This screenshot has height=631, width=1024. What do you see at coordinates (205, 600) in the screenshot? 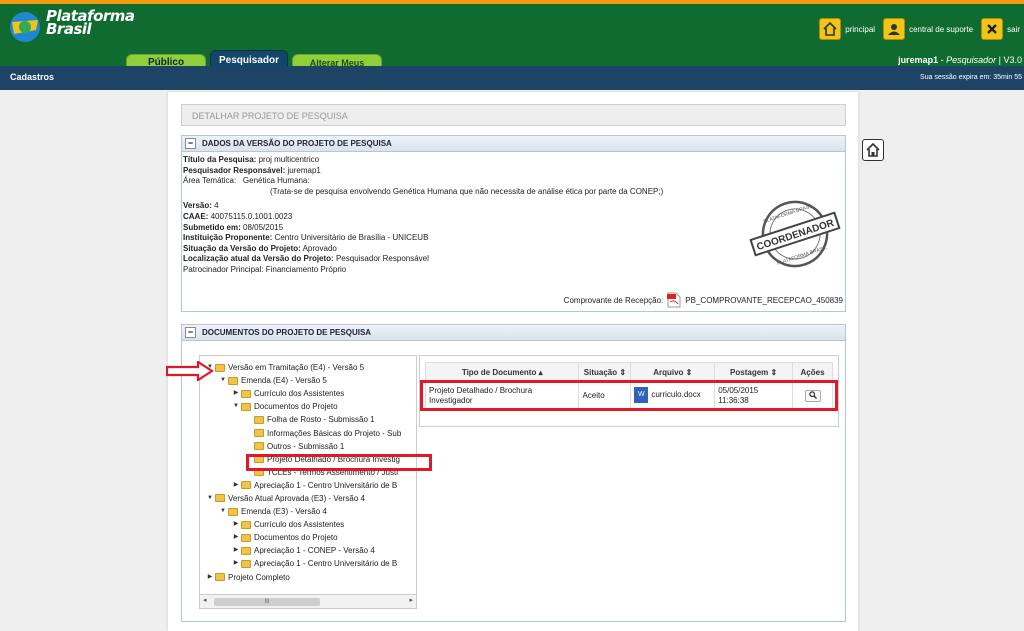
I see `scroll-left-icon: ◂` at bounding box center [205, 600].